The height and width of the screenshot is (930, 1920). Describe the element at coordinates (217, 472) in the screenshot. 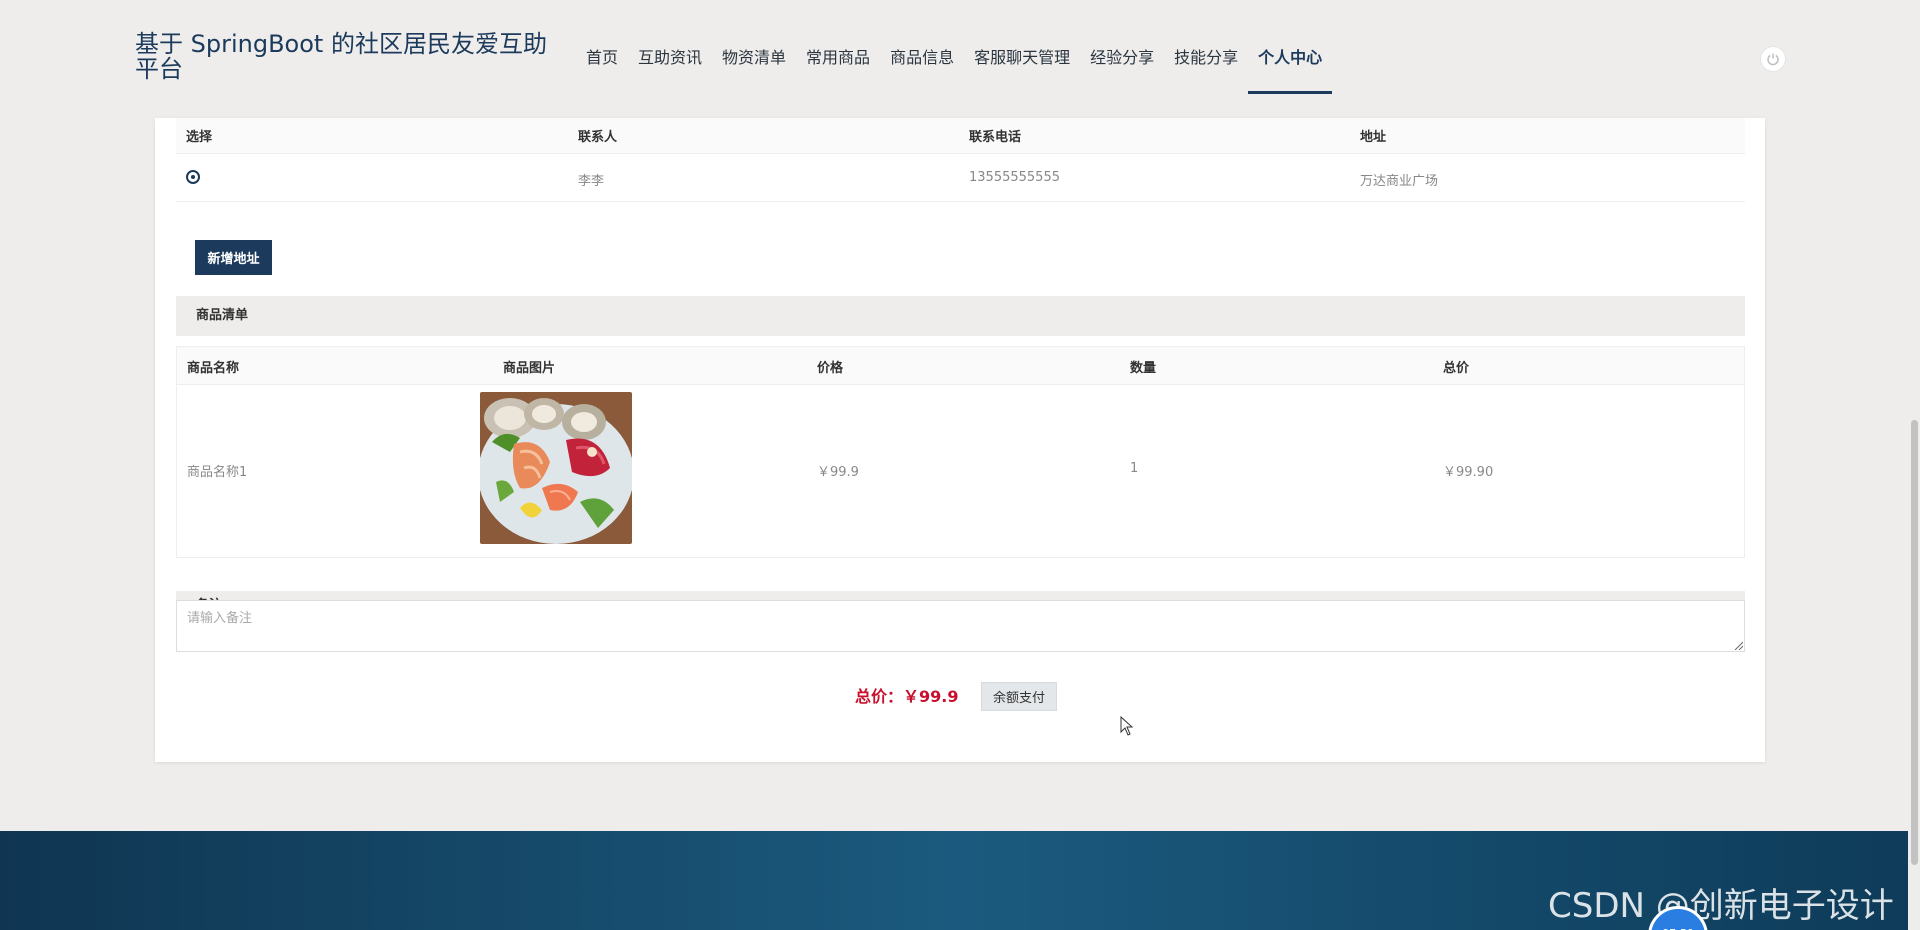

I see `goods-name: 商品名称1` at that location.